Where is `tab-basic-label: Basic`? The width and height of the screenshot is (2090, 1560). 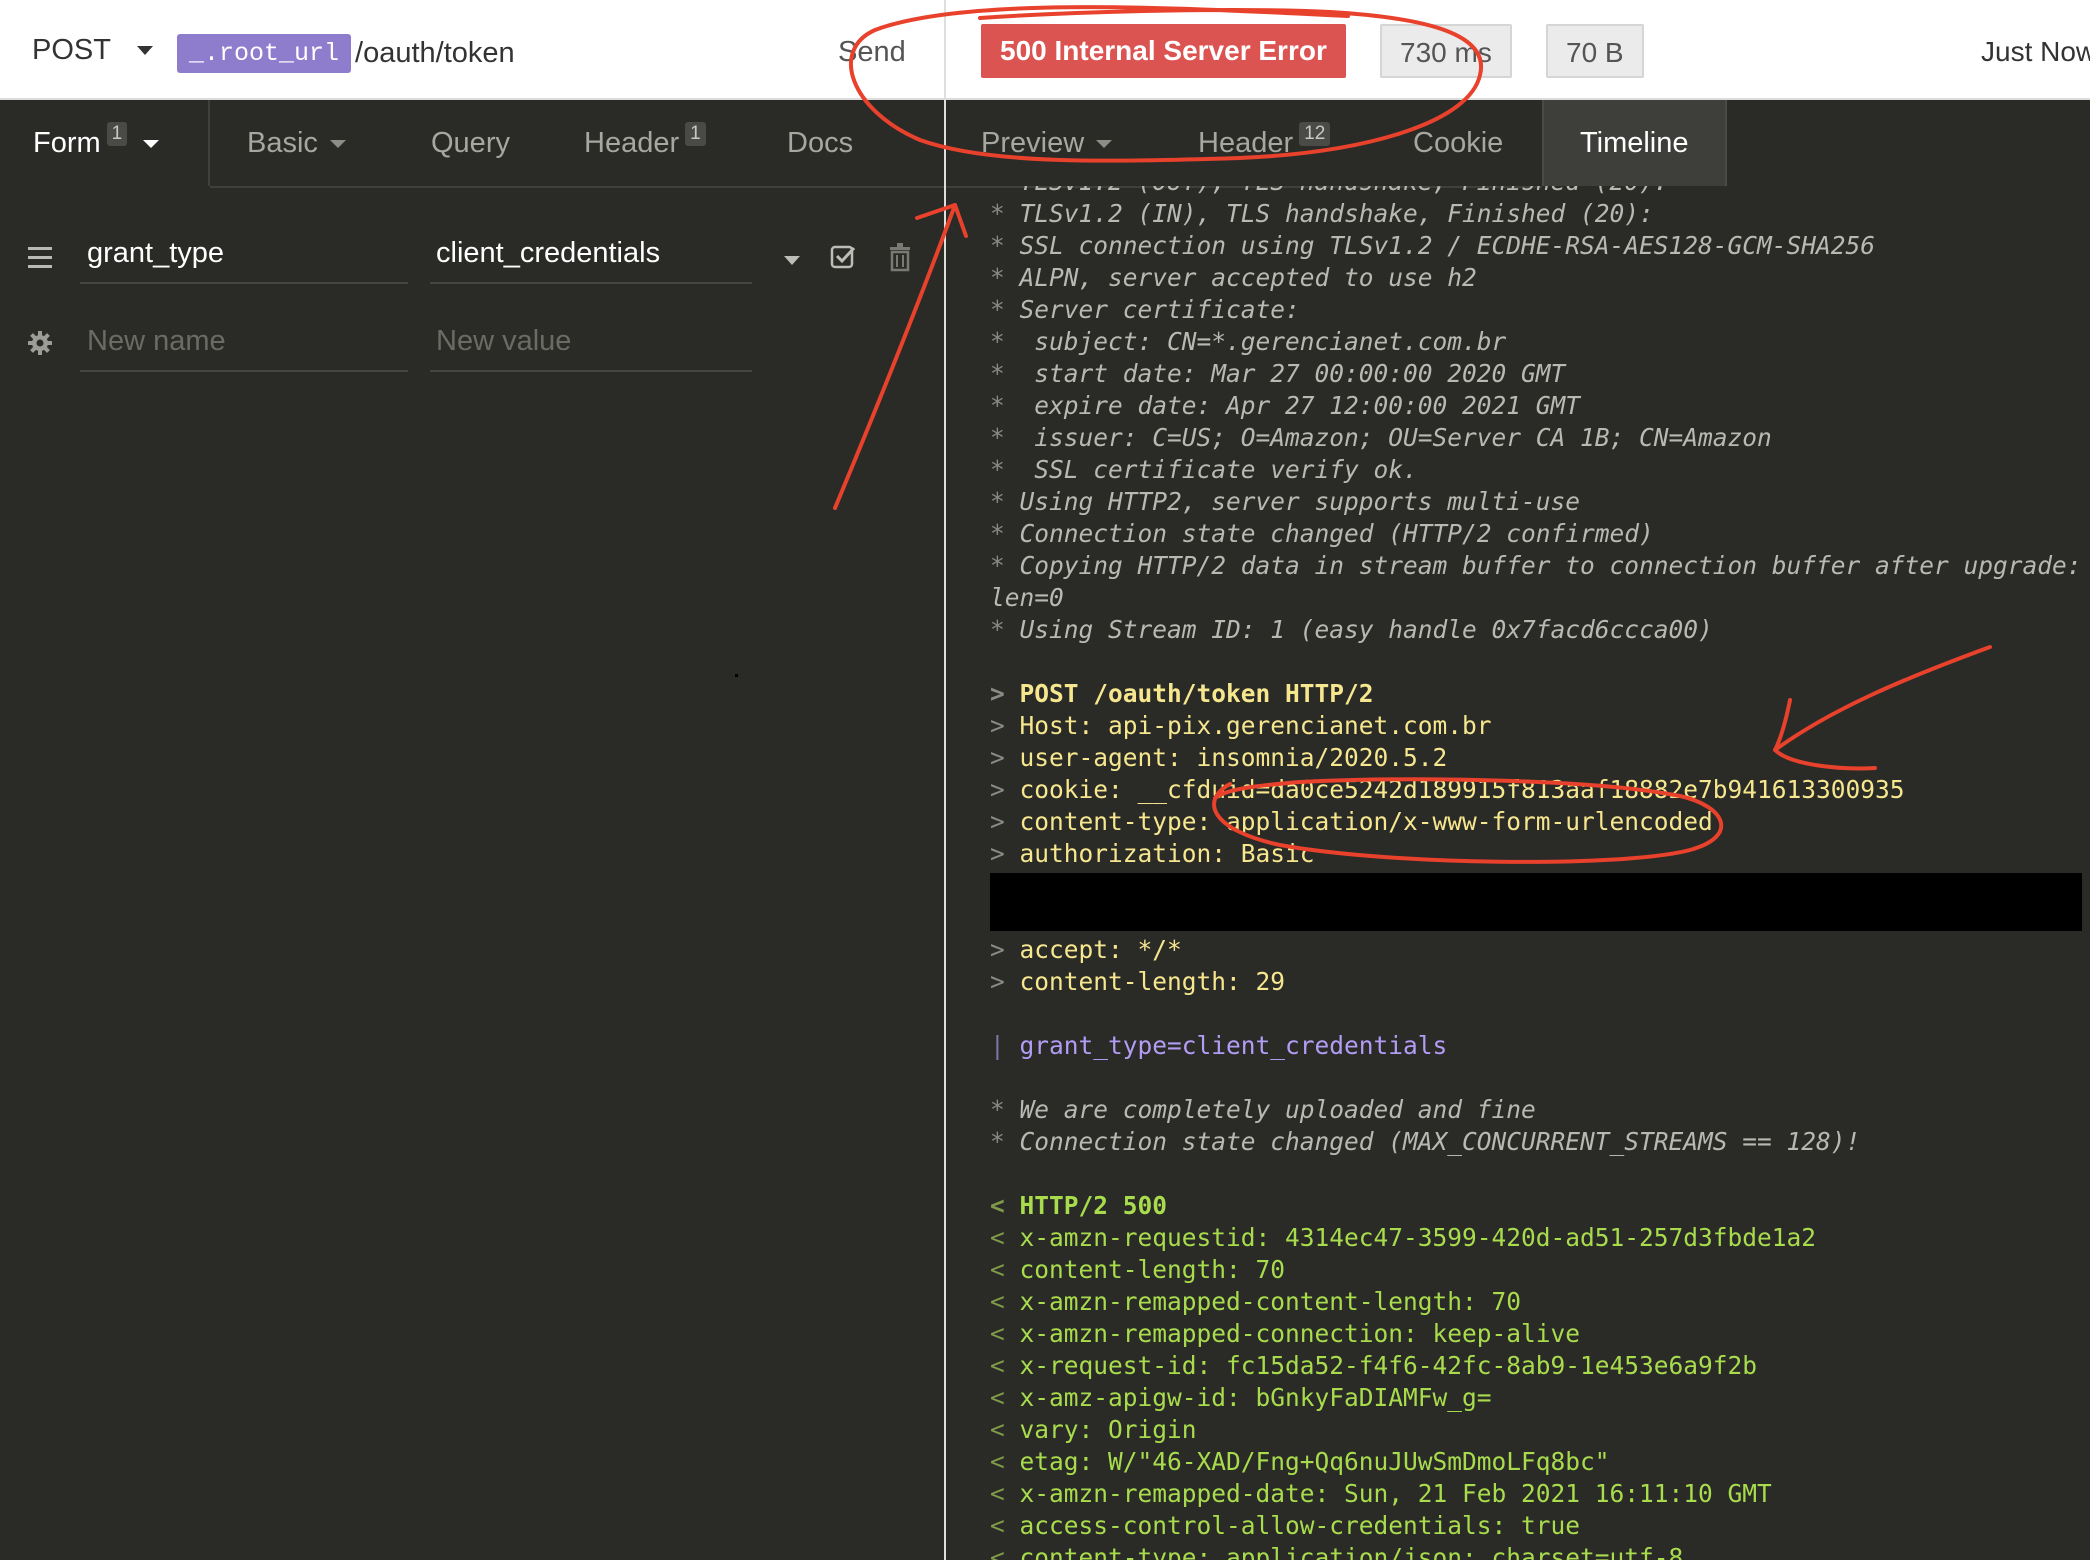
tab-basic-label: Basic is located at coordinates (282, 143).